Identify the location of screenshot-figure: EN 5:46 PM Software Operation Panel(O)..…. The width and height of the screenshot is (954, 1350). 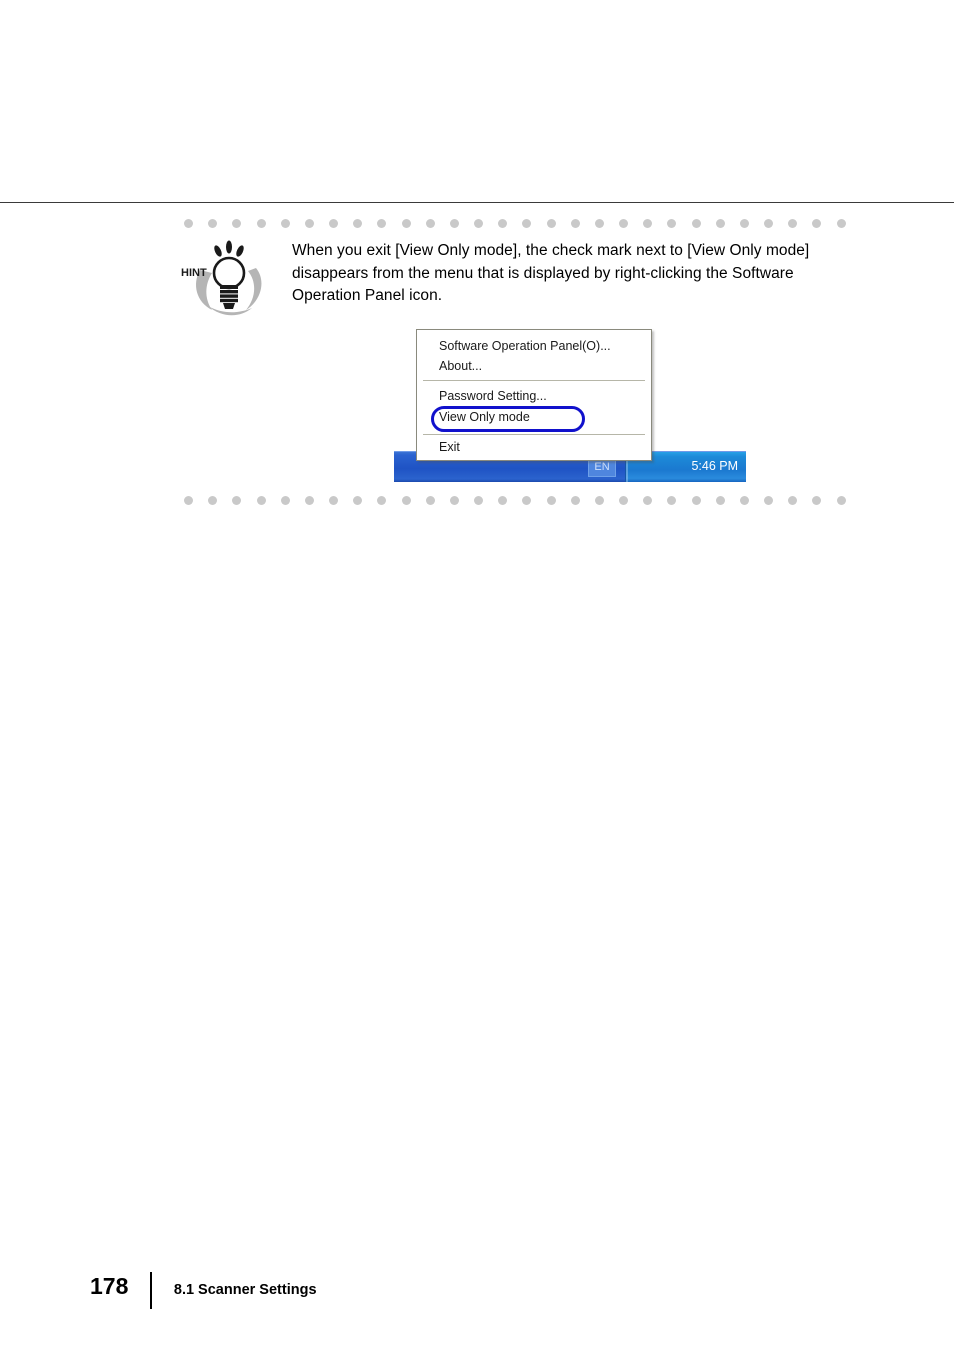
(570, 406).